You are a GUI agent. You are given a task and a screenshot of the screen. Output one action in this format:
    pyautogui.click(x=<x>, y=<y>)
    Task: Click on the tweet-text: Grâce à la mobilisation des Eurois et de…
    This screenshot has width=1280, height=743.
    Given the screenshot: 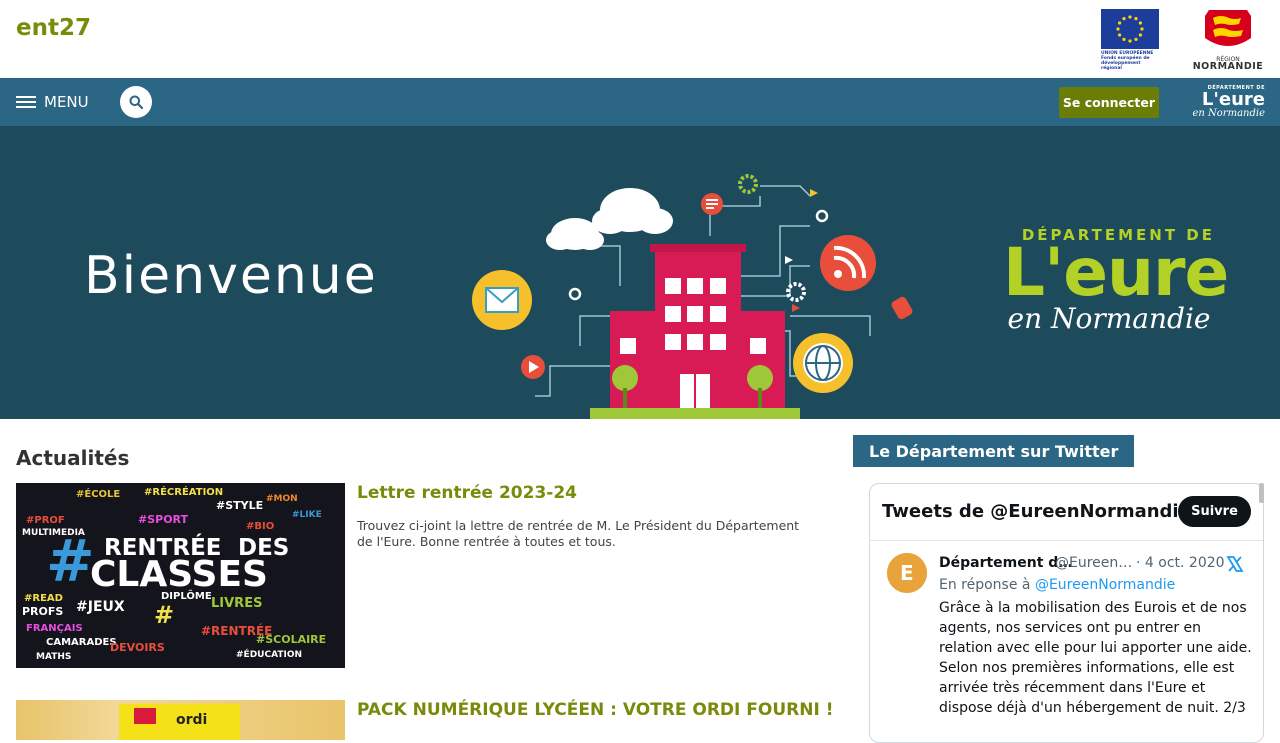 What is the action you would take?
    pyautogui.click(x=1095, y=658)
    